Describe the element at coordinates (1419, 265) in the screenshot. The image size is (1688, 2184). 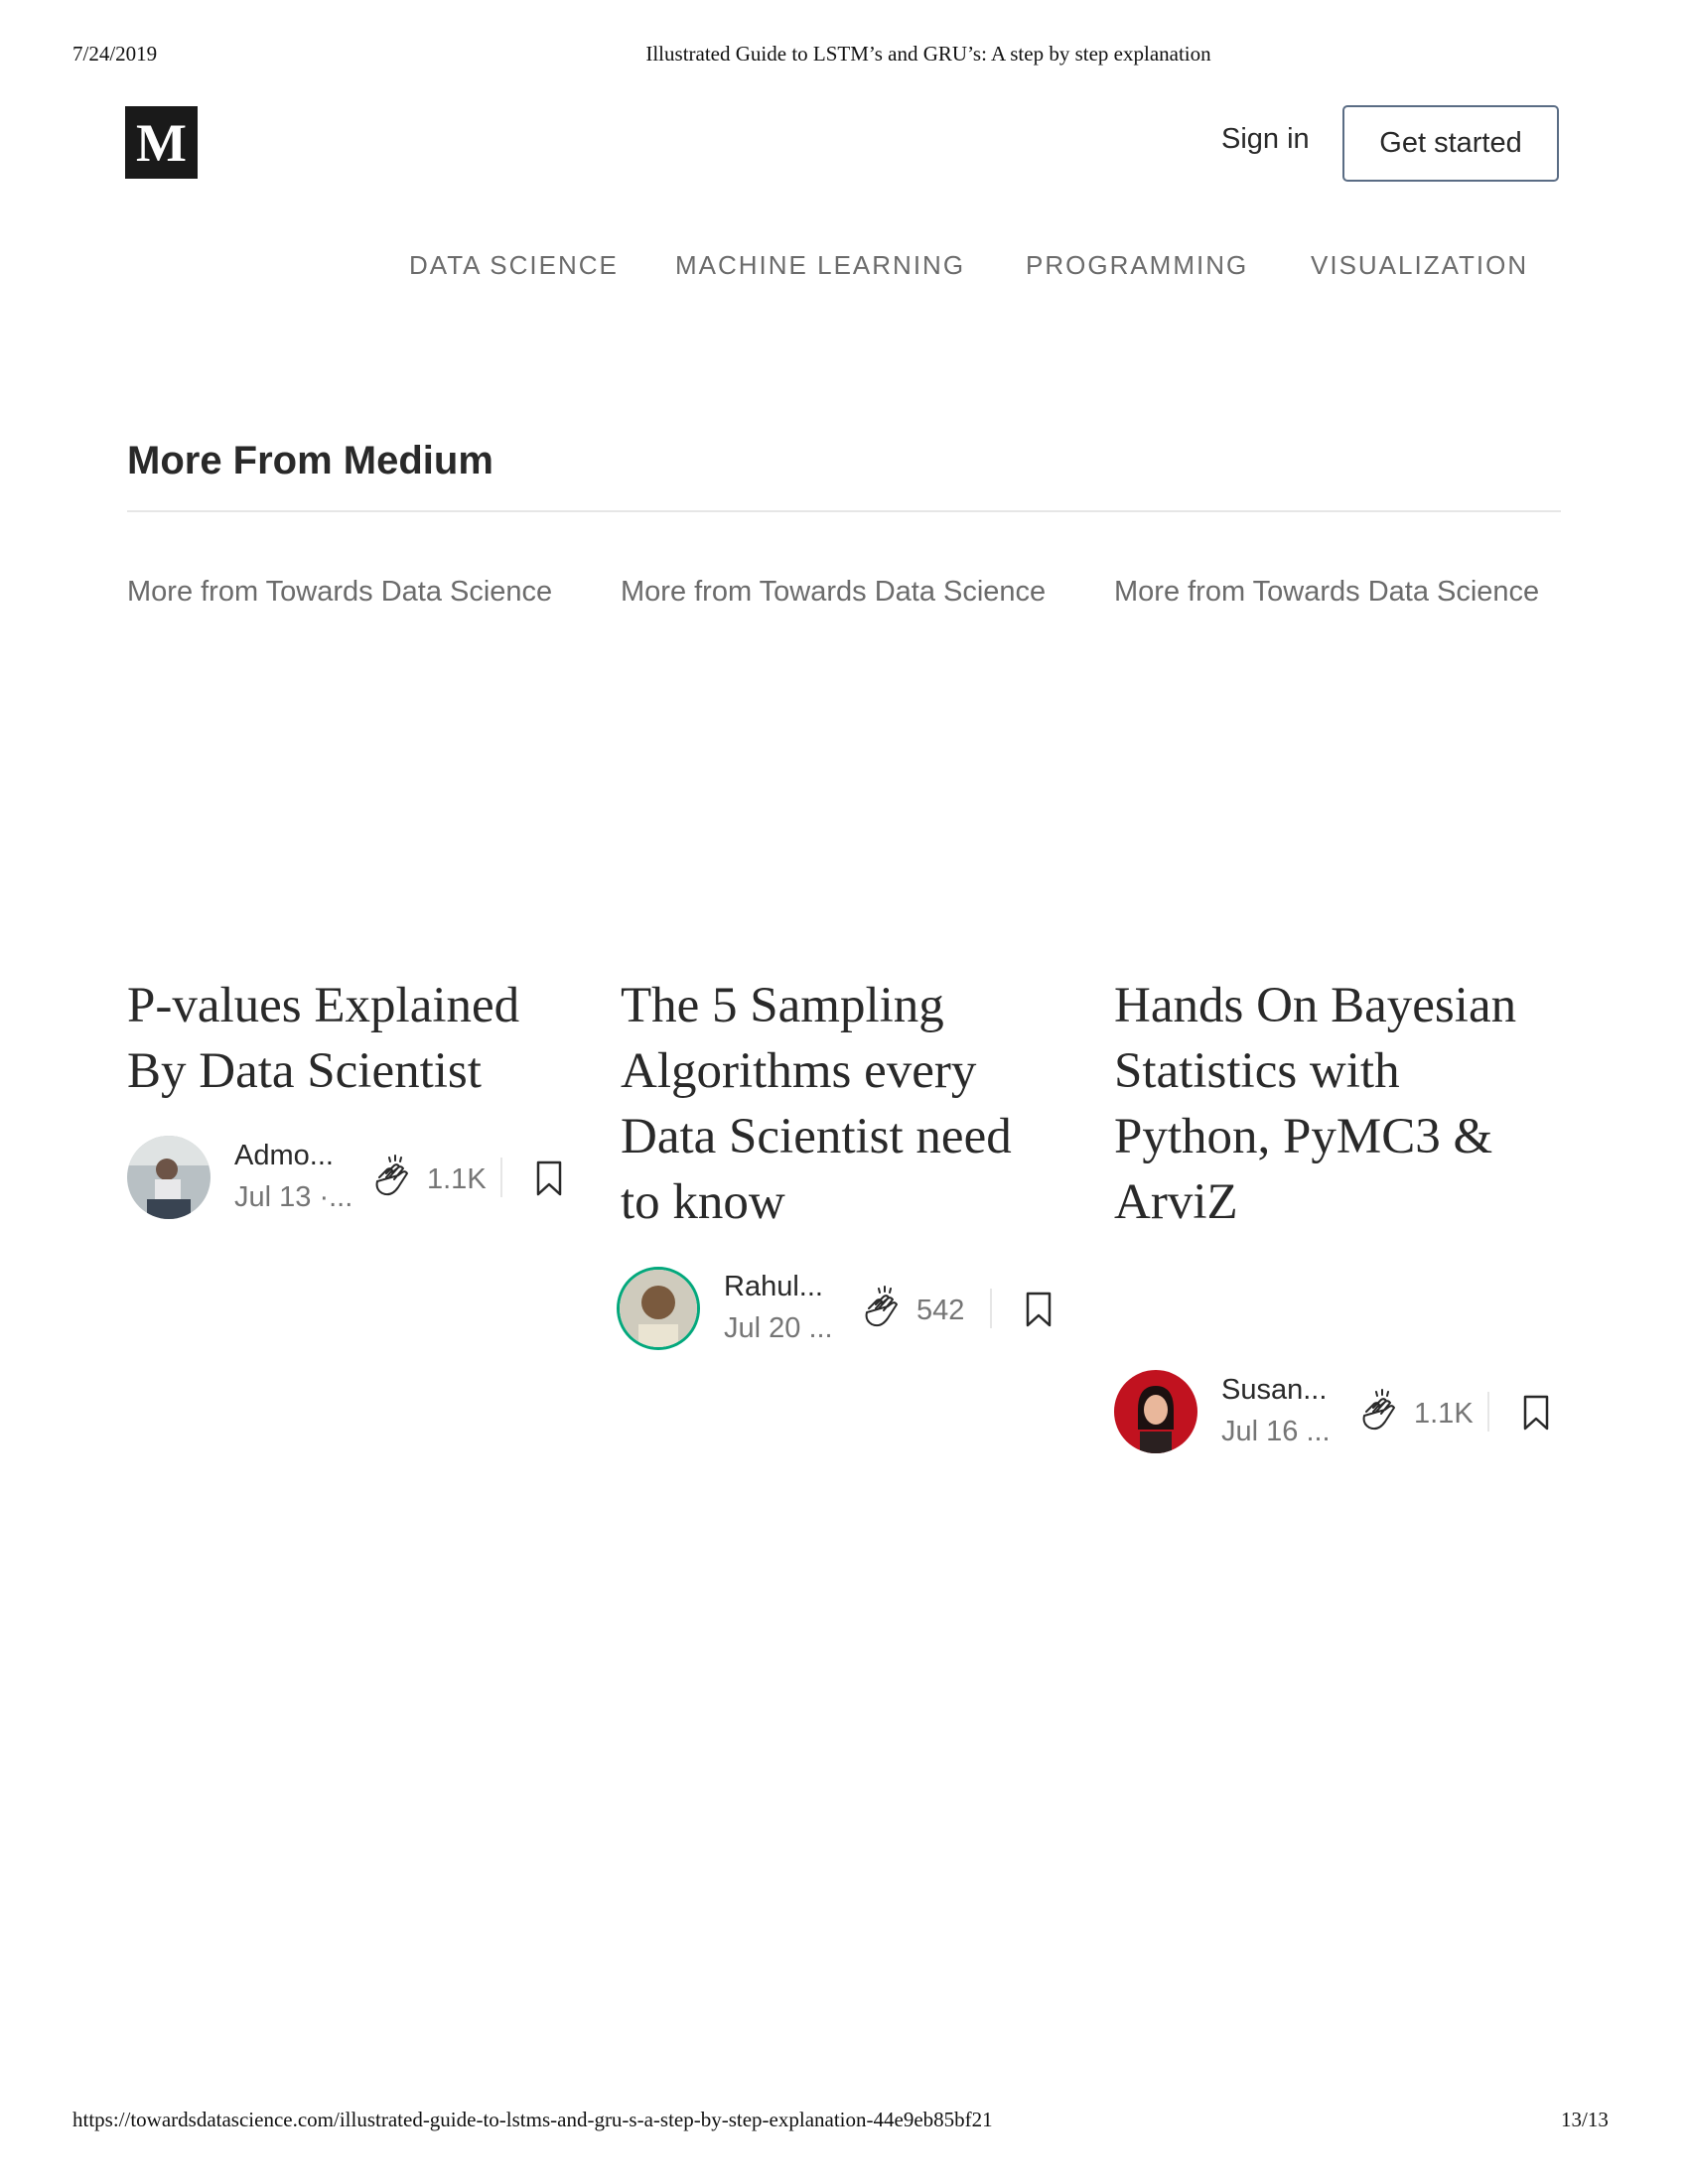
I see `nav-visualization: VISUALIZATION` at that location.